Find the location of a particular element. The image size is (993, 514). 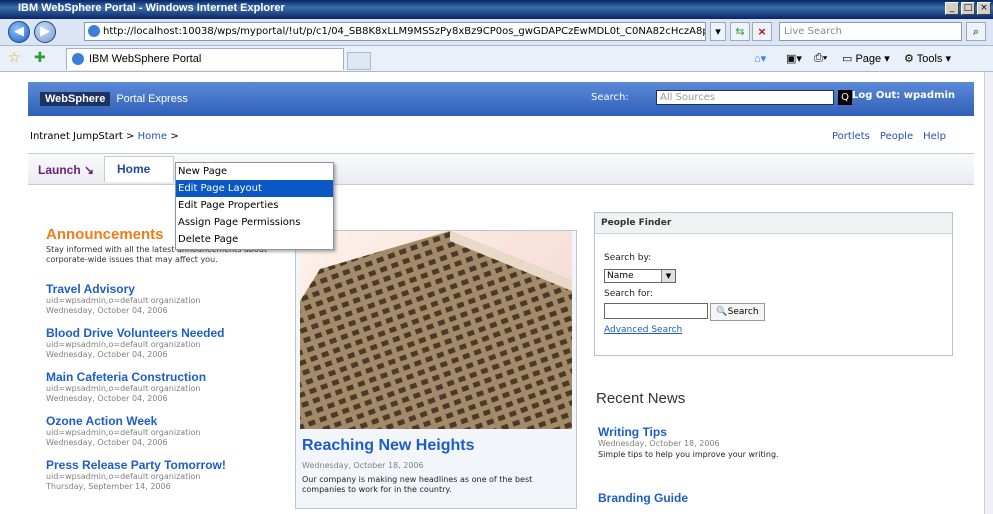

close-icon: × is located at coordinates (984, 8).